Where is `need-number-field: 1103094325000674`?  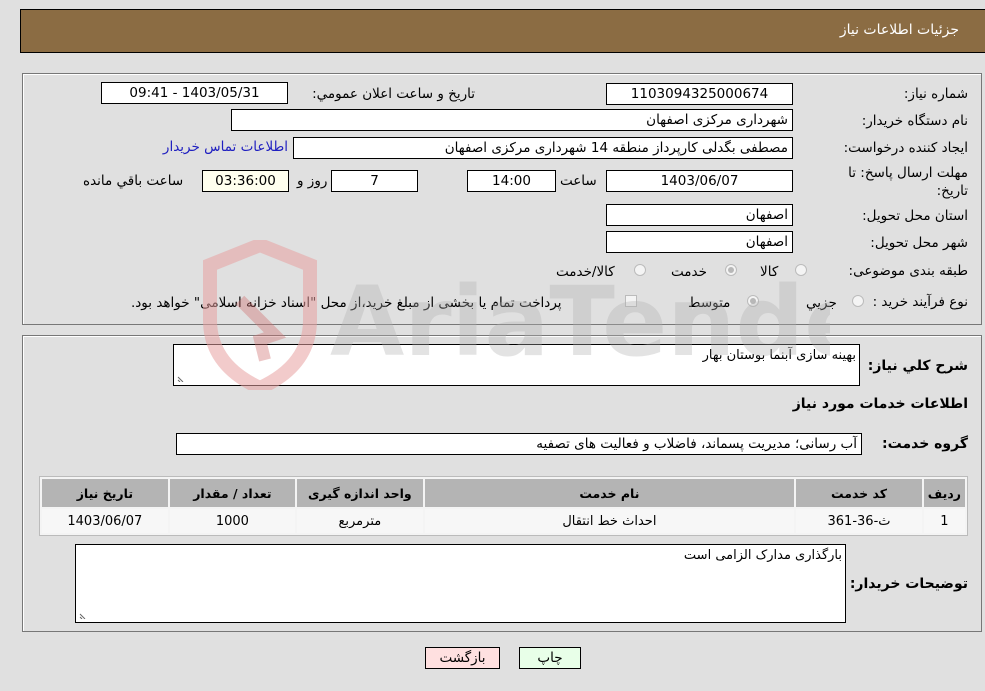 need-number-field: 1103094325000674 is located at coordinates (699, 94).